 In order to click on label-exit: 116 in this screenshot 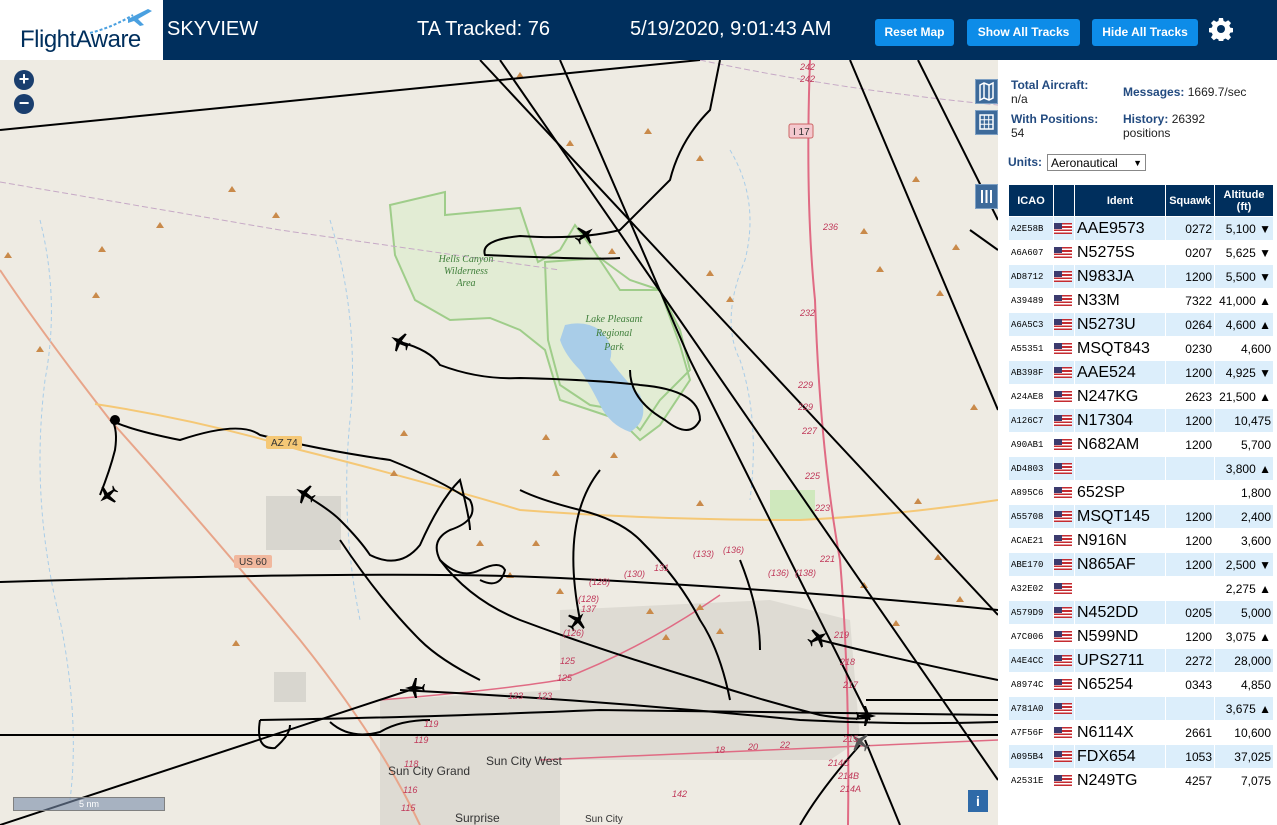, I will do `click(410, 790)`.